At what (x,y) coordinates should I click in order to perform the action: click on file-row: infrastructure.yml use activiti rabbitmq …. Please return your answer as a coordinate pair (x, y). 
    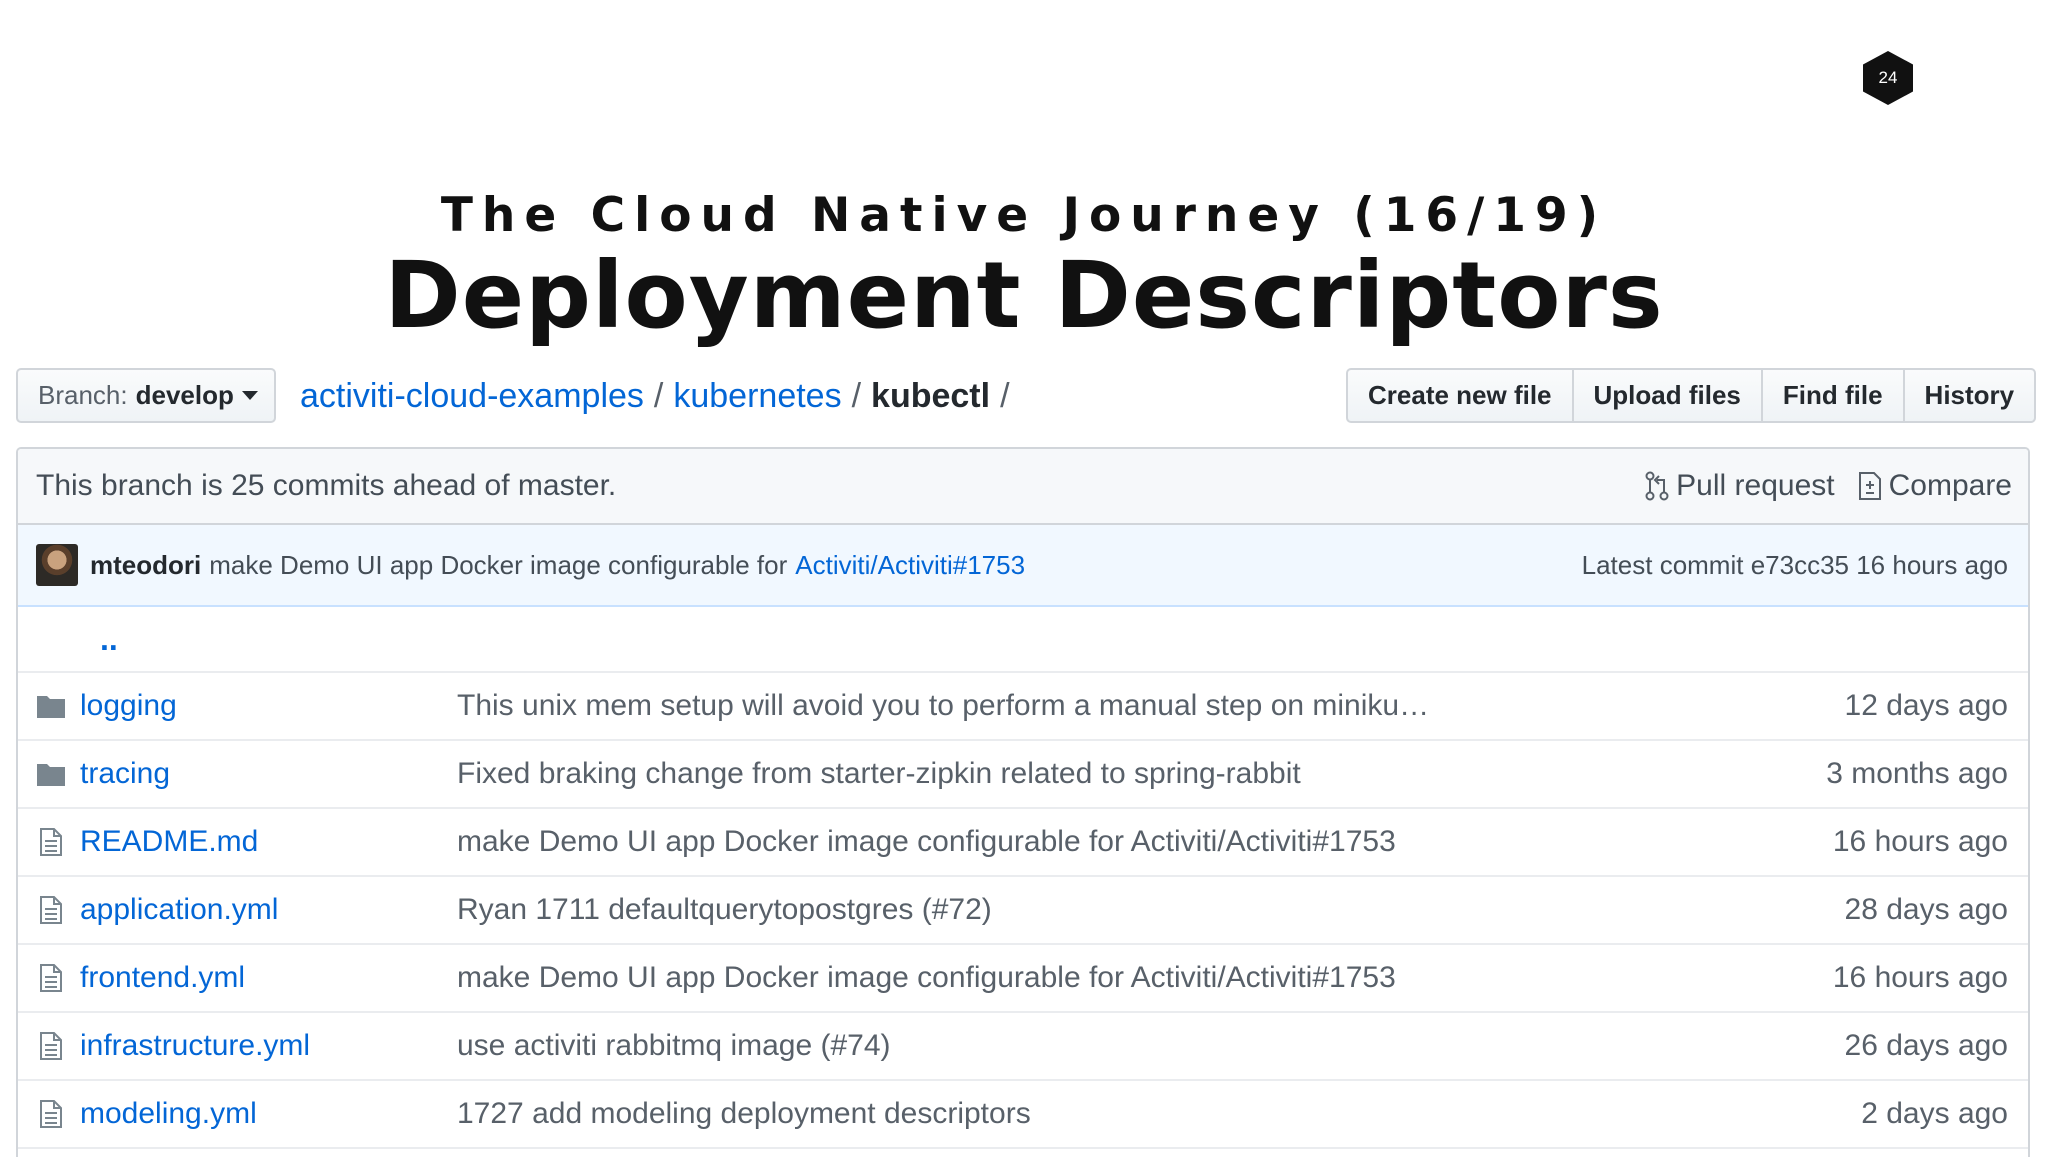
    Looking at the image, I should click on (1023, 1047).